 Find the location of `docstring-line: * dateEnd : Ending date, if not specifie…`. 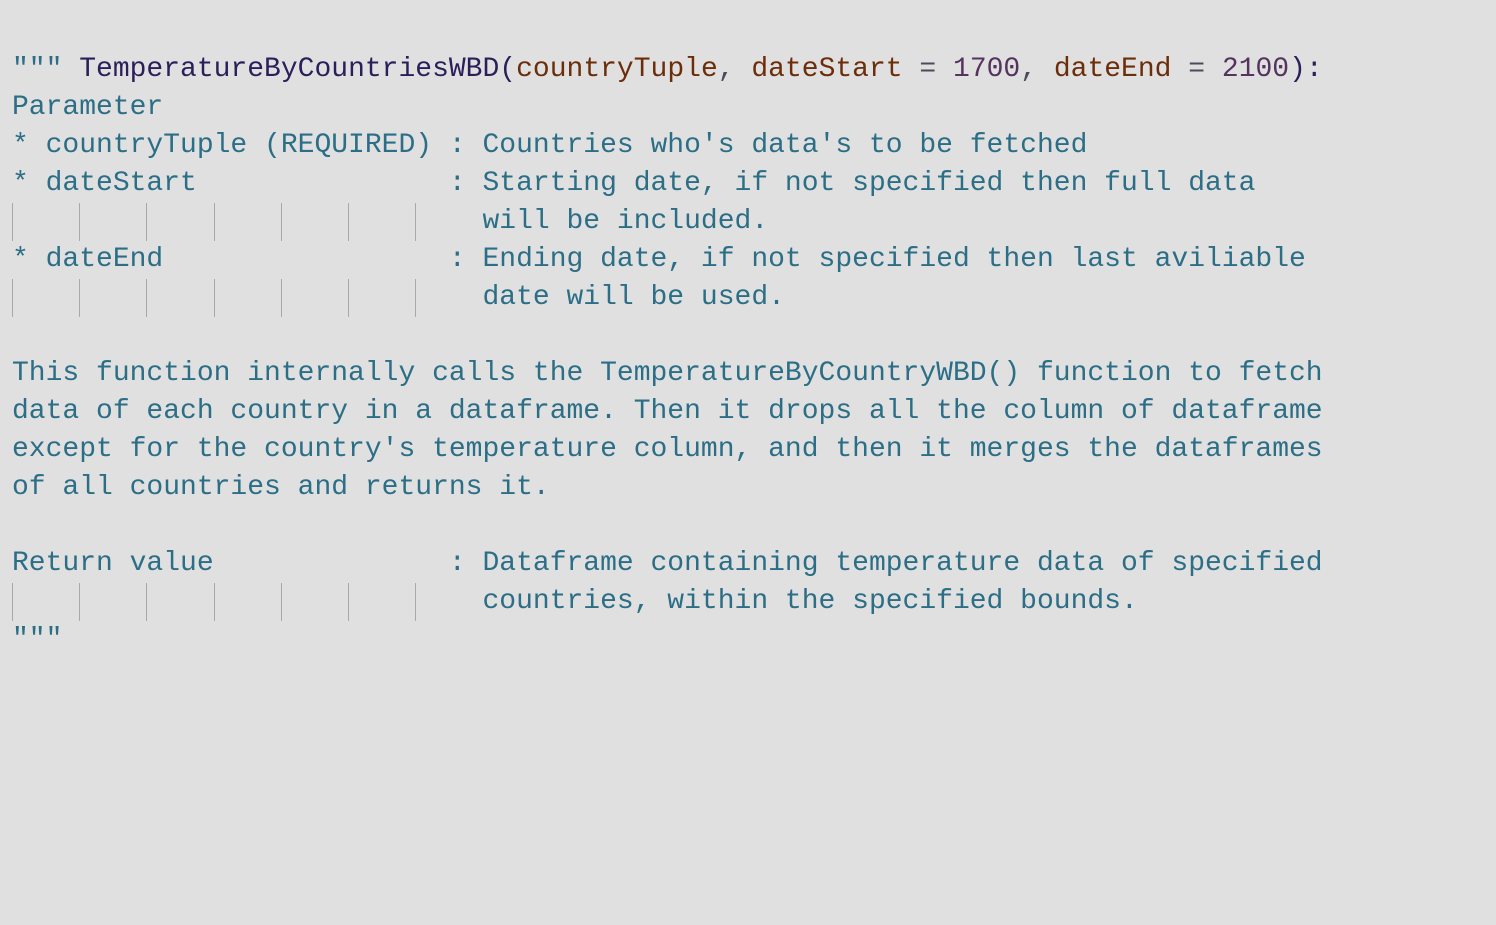

docstring-line: * dateEnd : Ending date, if not specifie… is located at coordinates (659, 259).